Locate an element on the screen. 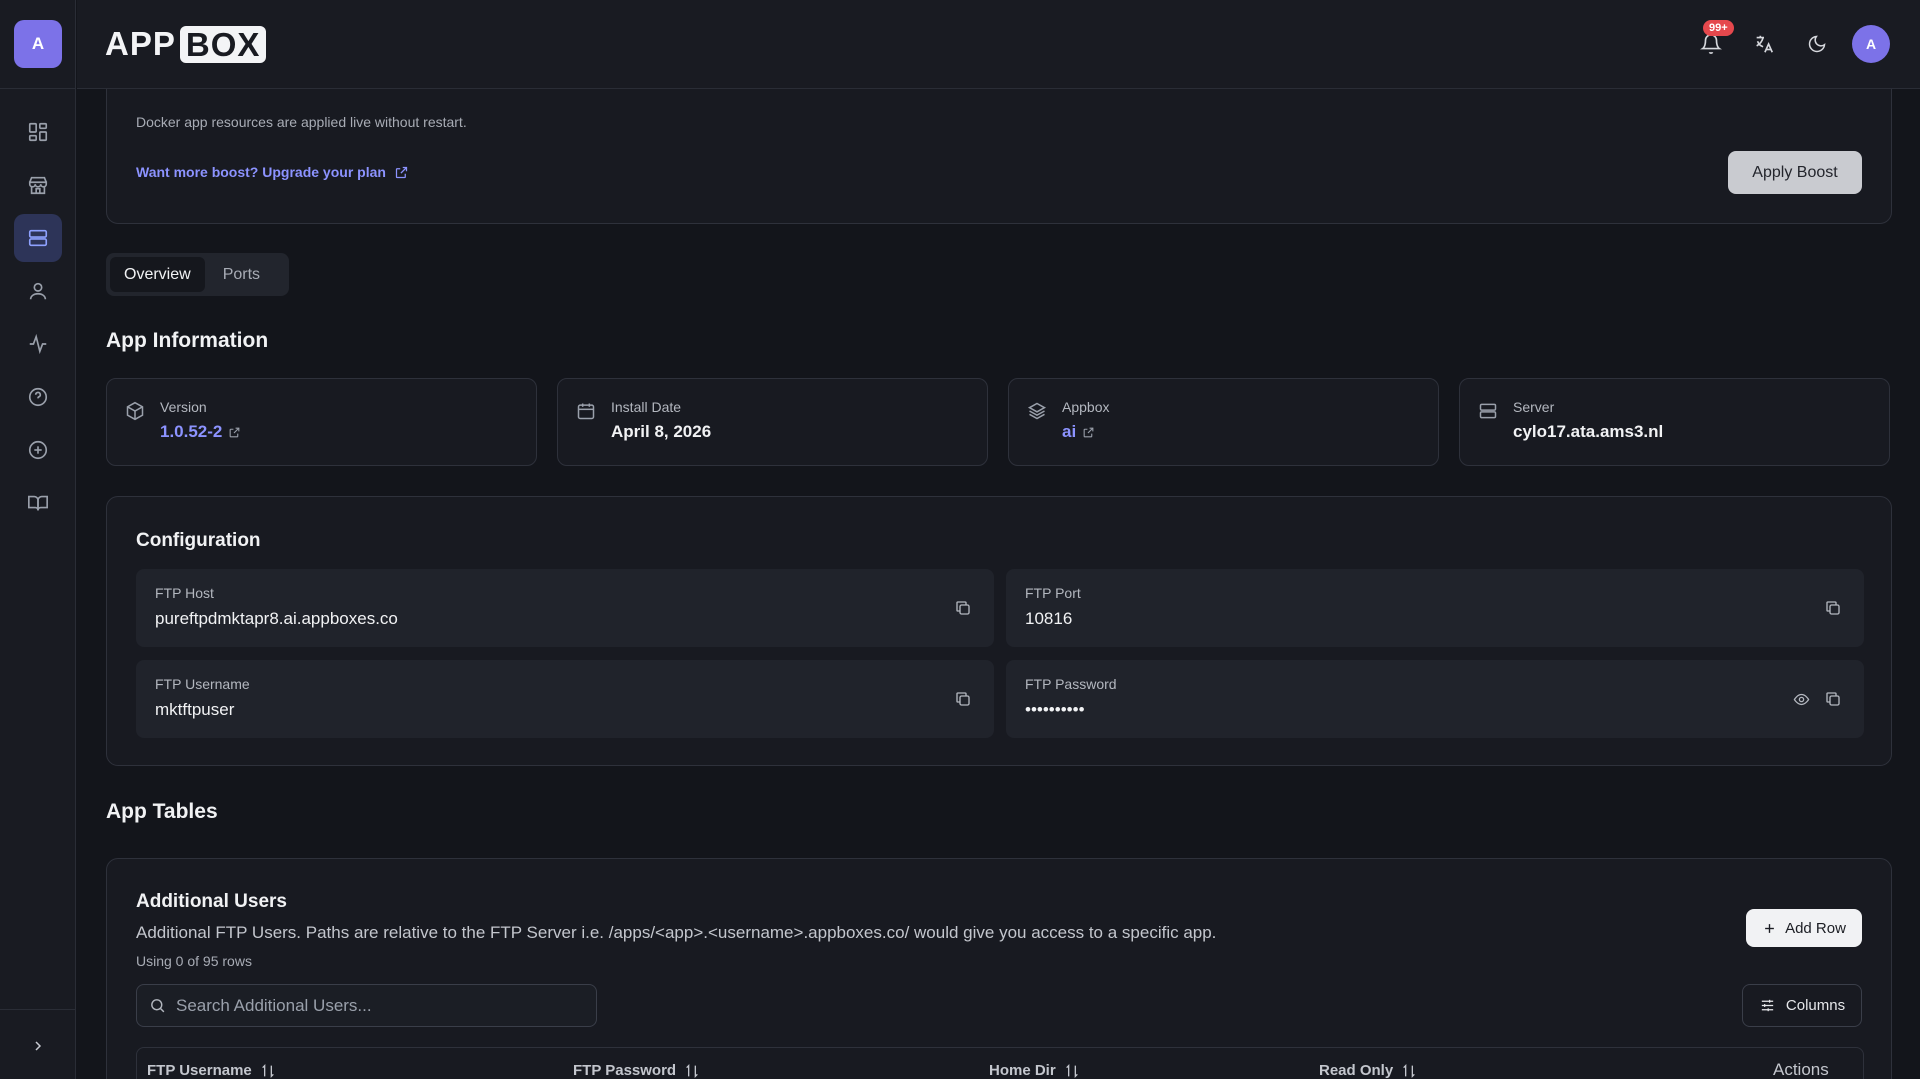 Image resolution: width=1920 pixels, height=1079 pixels. app-tables-heading: App Tables is located at coordinates (162, 811).